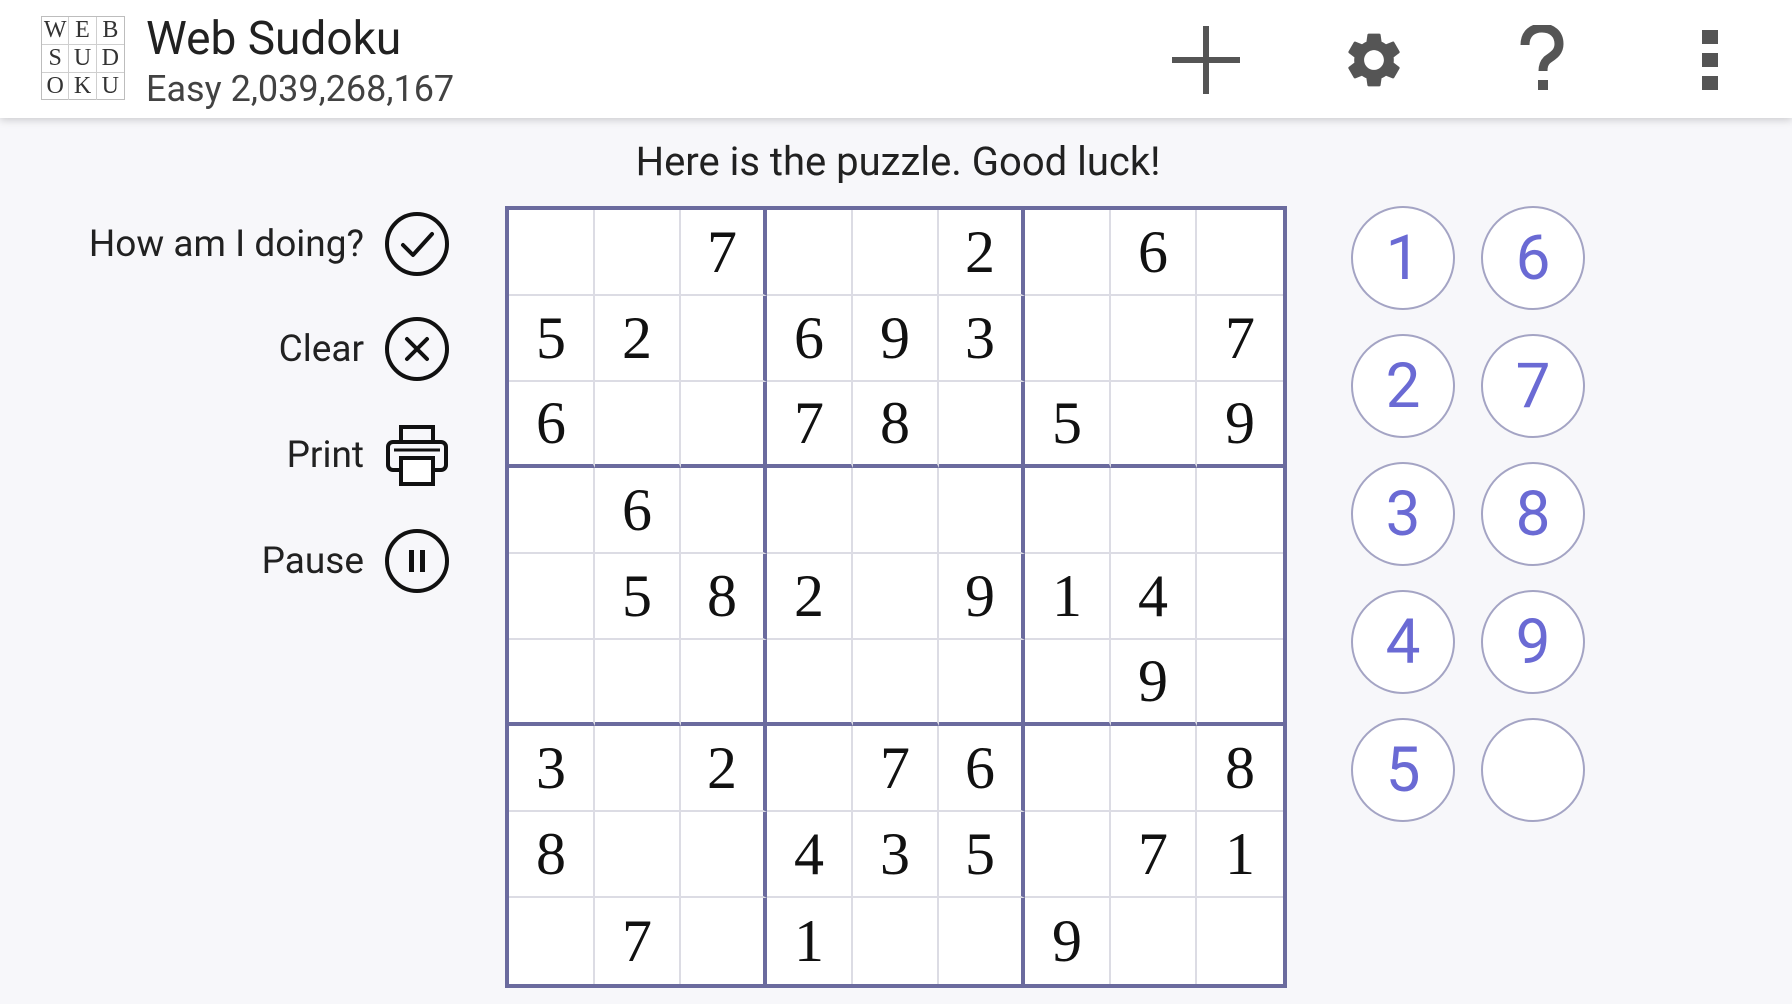 This screenshot has height=1004, width=1792. What do you see at coordinates (269, 244) in the screenshot?
I see `how-am-i-doing-button: How am I doing?` at bounding box center [269, 244].